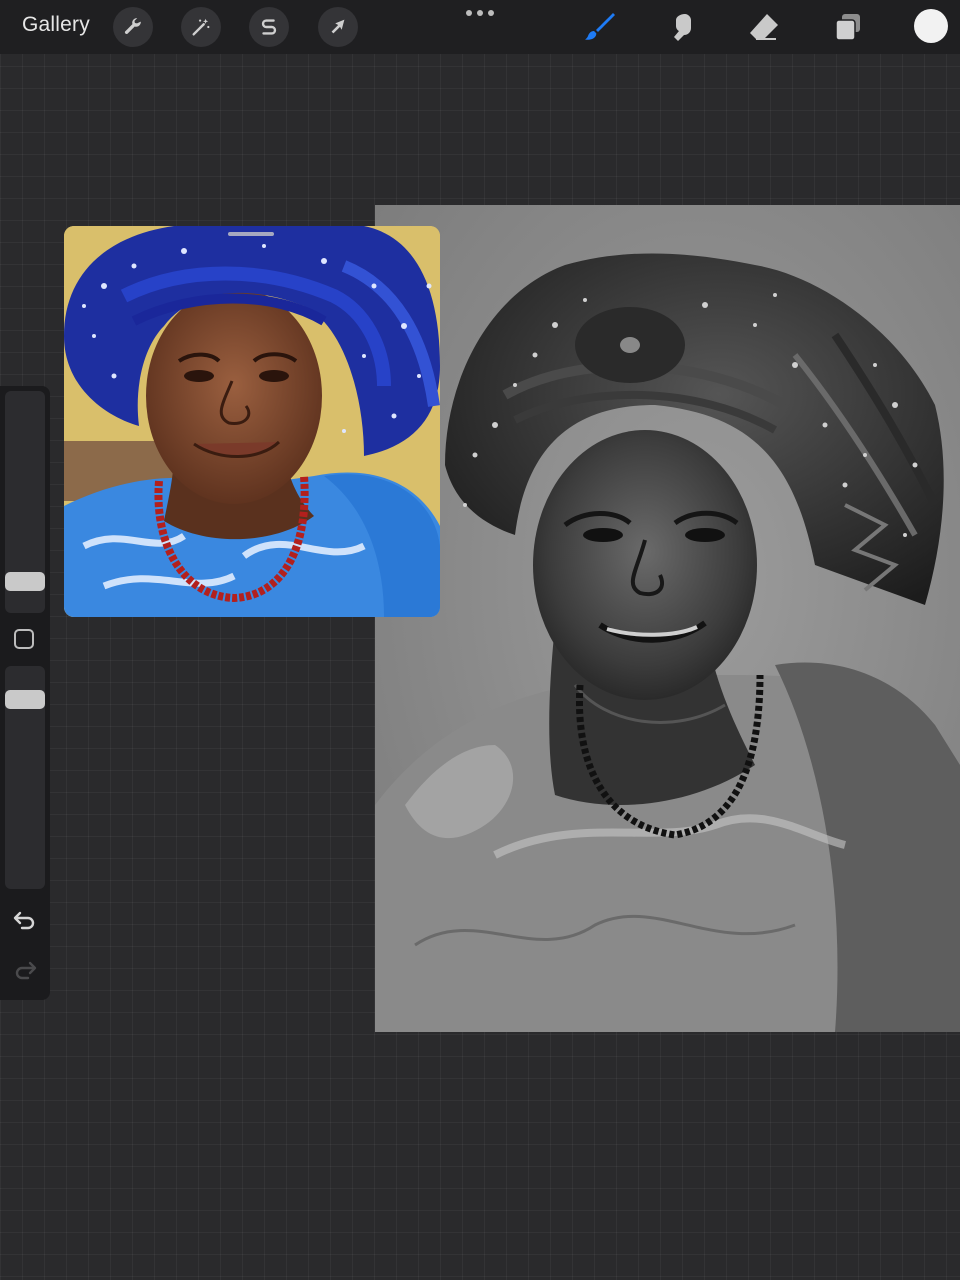 This screenshot has width=960, height=1280. I want to click on arrow-cursor-icon, so click(338, 26).